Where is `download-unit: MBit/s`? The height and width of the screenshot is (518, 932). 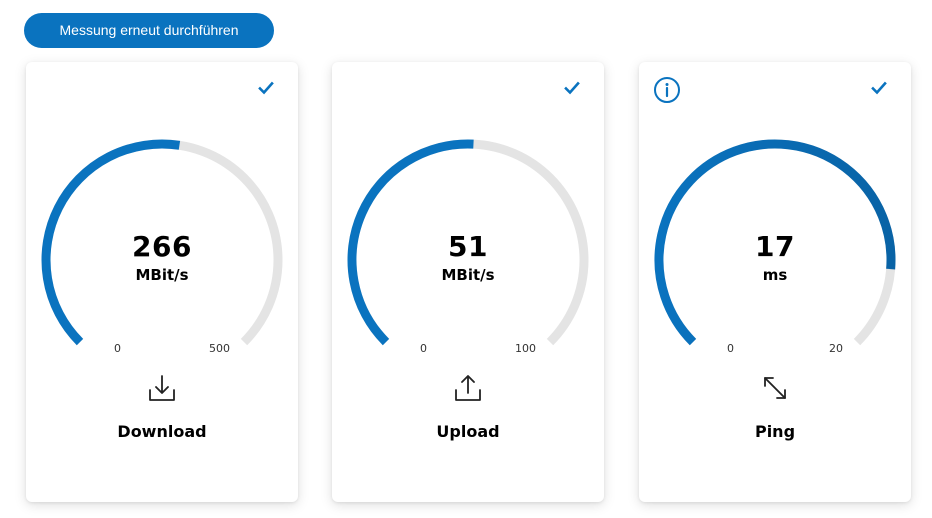 download-unit: MBit/s is located at coordinates (162, 275).